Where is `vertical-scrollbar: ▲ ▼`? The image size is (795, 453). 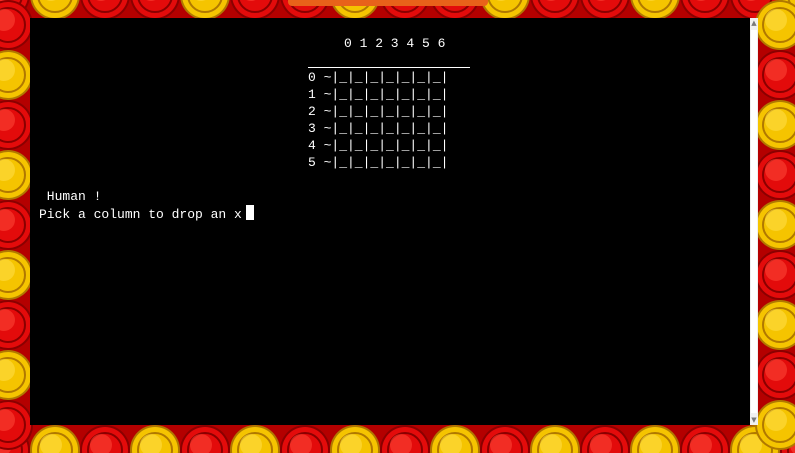 vertical-scrollbar: ▲ ▼ is located at coordinates (754, 221).